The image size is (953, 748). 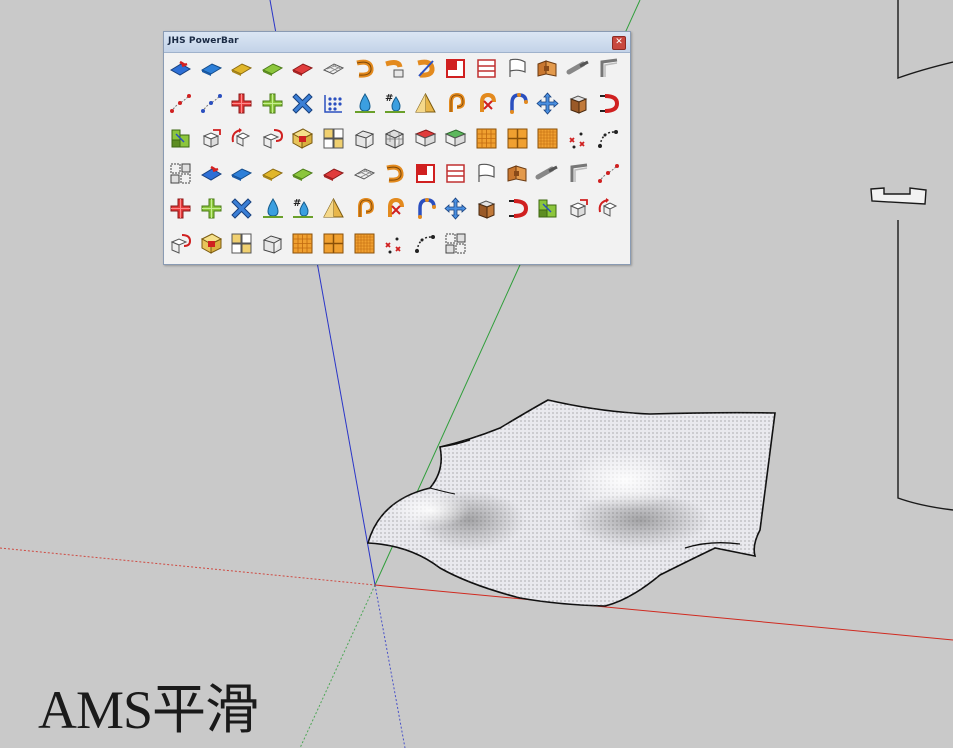 I want to click on toolbar-row: #, so click(x=398, y=108).